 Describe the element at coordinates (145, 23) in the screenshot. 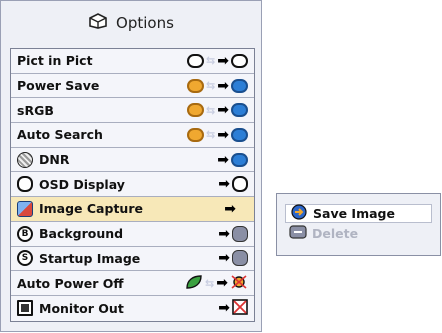

I see `menu-title-text: Options` at that location.